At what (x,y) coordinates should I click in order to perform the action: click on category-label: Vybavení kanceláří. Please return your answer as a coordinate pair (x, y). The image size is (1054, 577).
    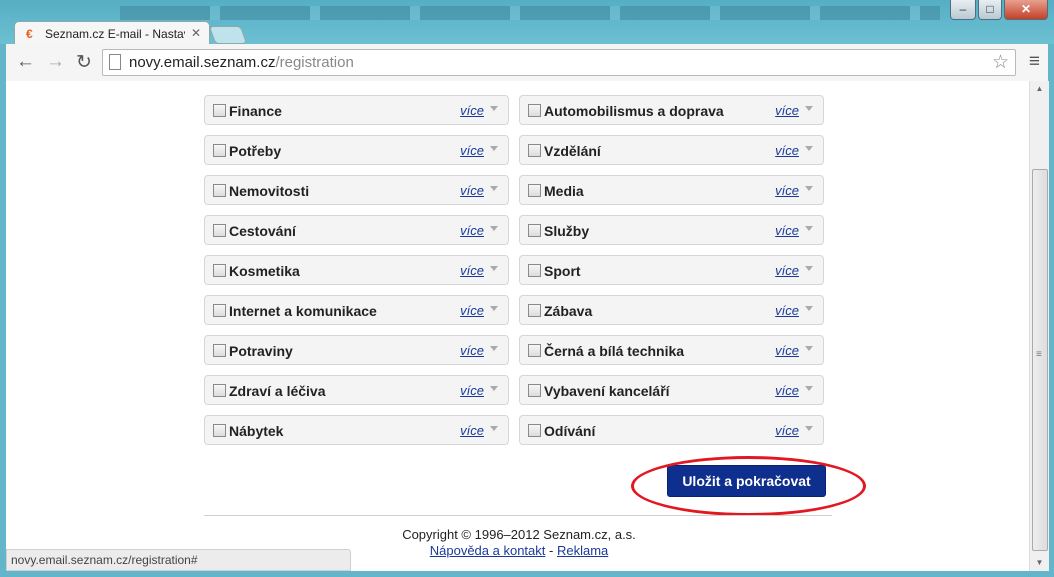
    Looking at the image, I should click on (607, 391).